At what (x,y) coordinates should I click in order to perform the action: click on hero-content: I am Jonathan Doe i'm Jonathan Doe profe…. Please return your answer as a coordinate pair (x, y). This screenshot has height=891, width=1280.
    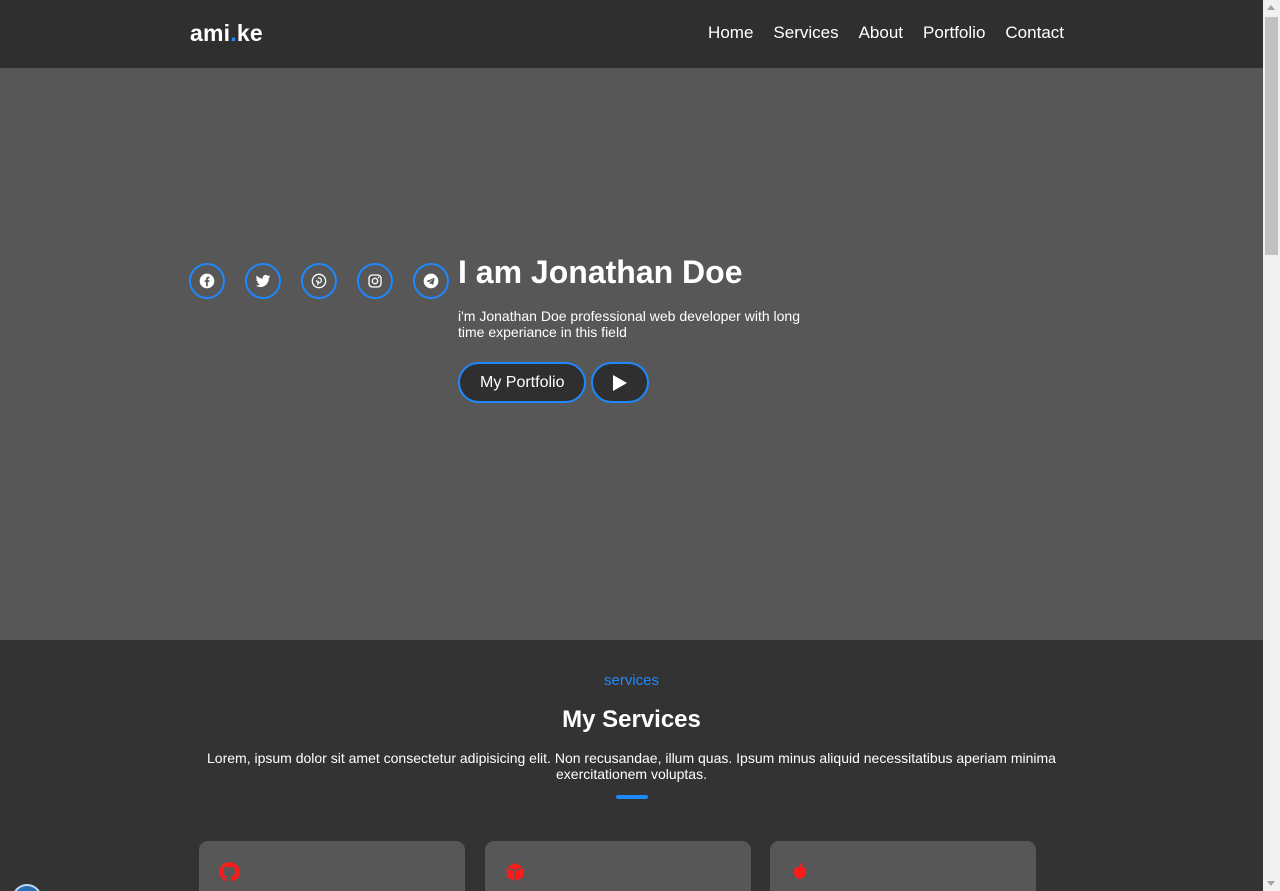
    Looking at the image, I should click on (648, 328).